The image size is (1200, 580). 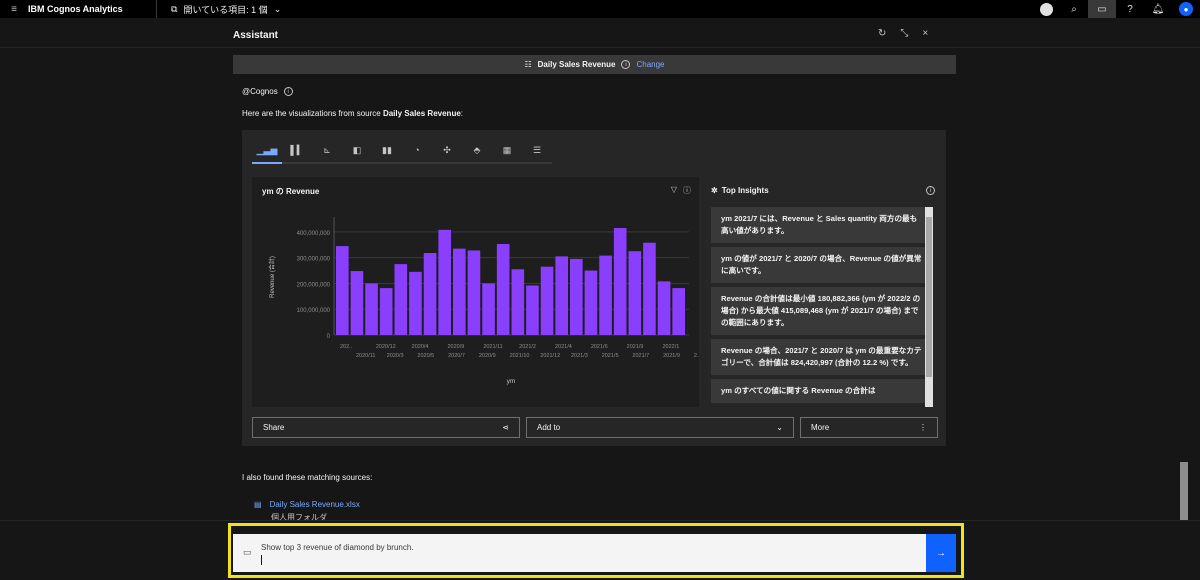 I want to click on open-items-menu: ⧉ 開いている項目: 1 個 ⌄, so click(x=226, y=9).